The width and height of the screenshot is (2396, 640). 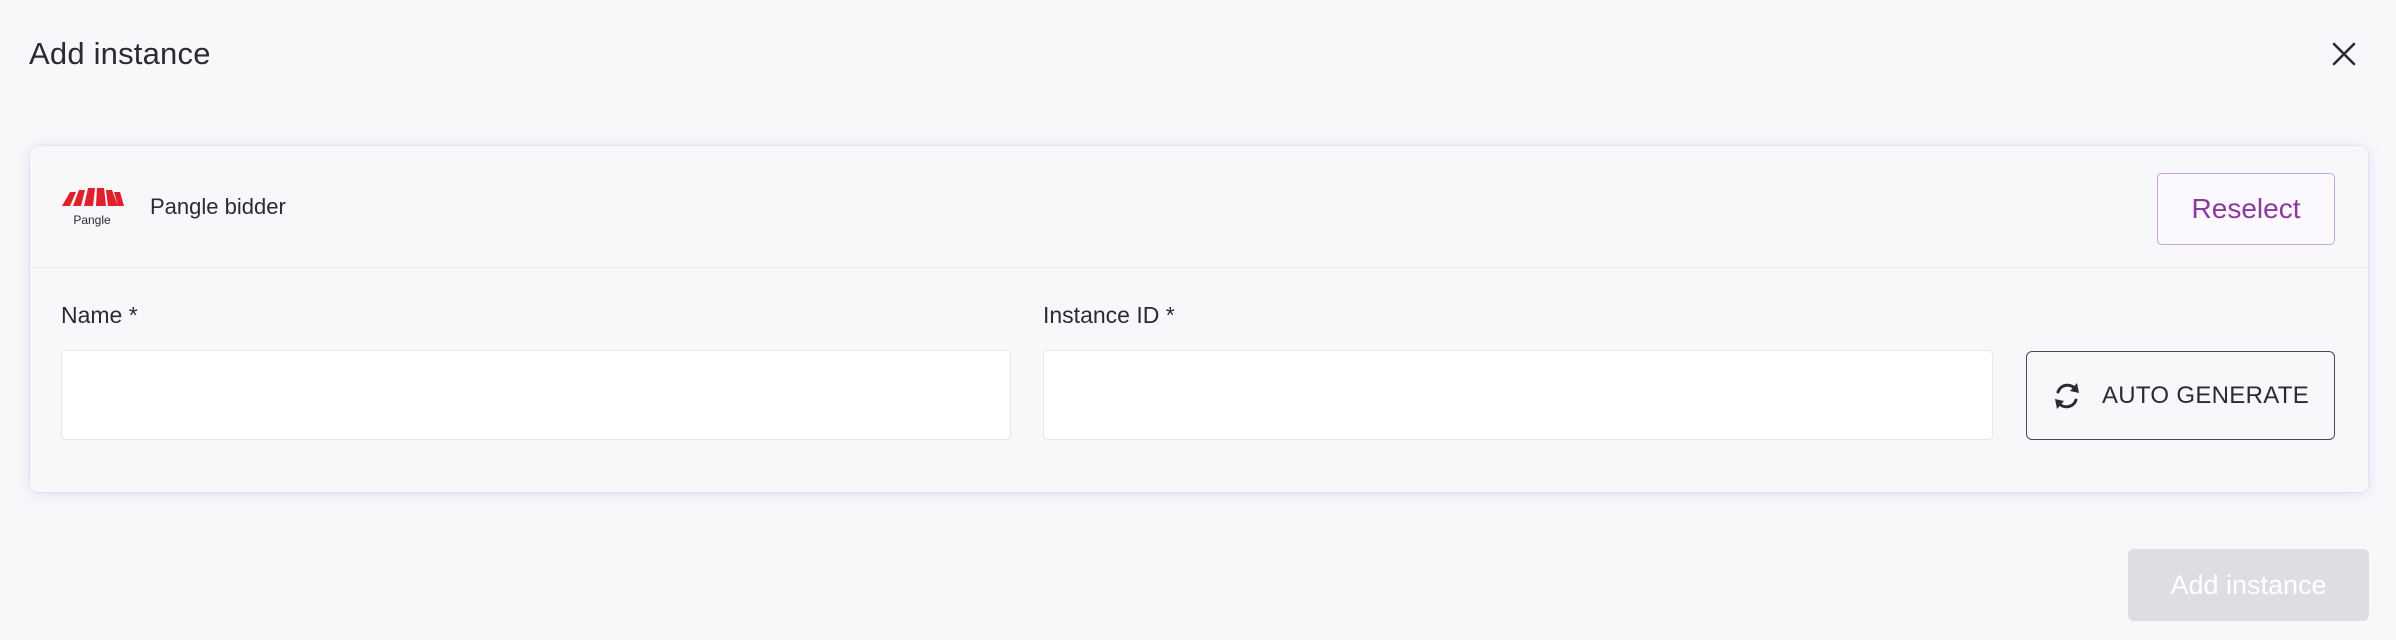 What do you see at coordinates (2246, 209) in the screenshot?
I see `reselect-button: Reselect` at bounding box center [2246, 209].